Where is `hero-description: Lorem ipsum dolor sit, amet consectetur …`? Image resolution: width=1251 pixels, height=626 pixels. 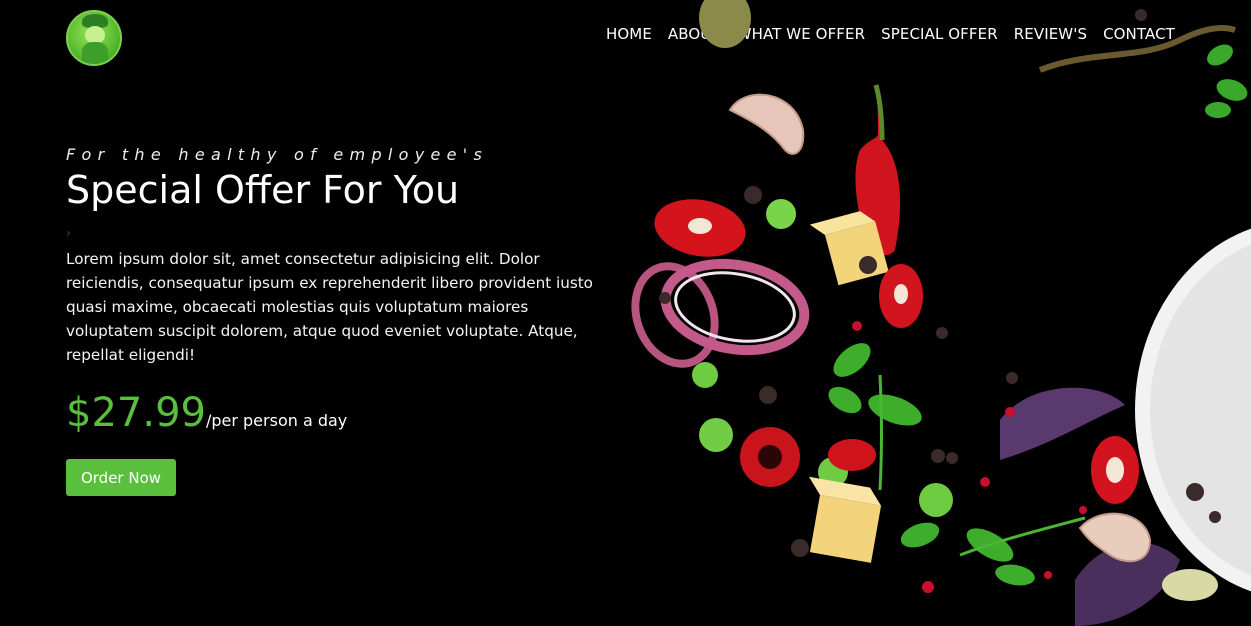
hero-description: Lorem ipsum dolor sit, amet consectetur … is located at coordinates (329, 307).